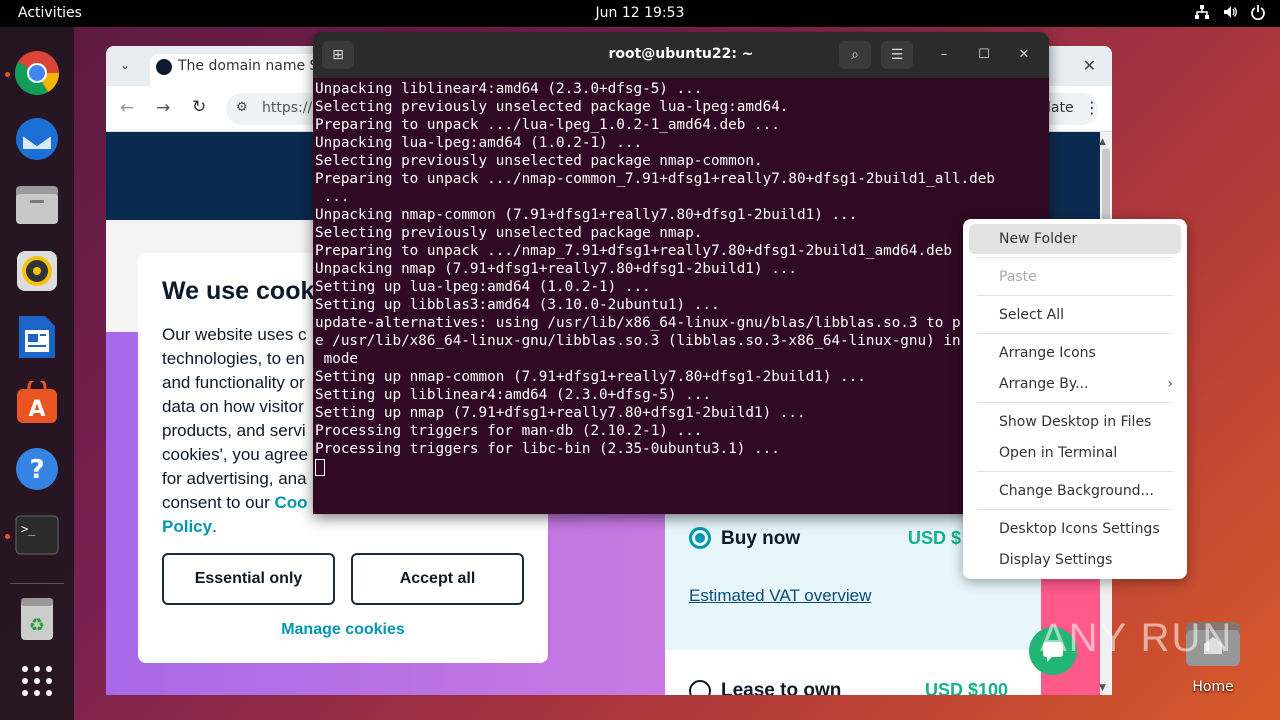 The height and width of the screenshot is (720, 1280). I want to click on tab-title: The domain name Si, so click(250, 66).